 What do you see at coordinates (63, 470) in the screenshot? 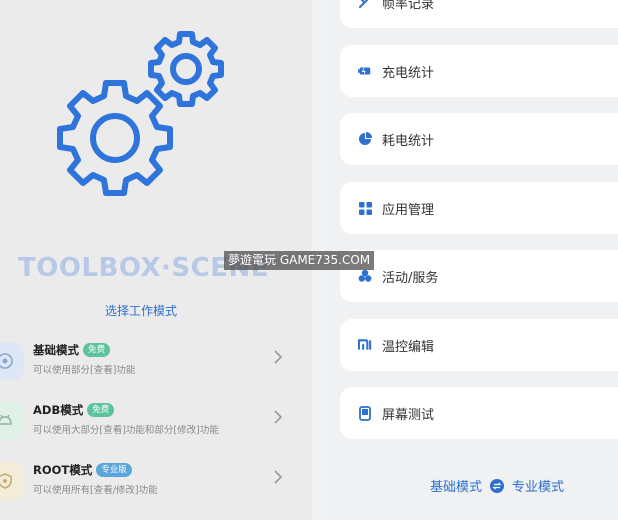
I see `mode-root-title: ROOT模式` at bounding box center [63, 470].